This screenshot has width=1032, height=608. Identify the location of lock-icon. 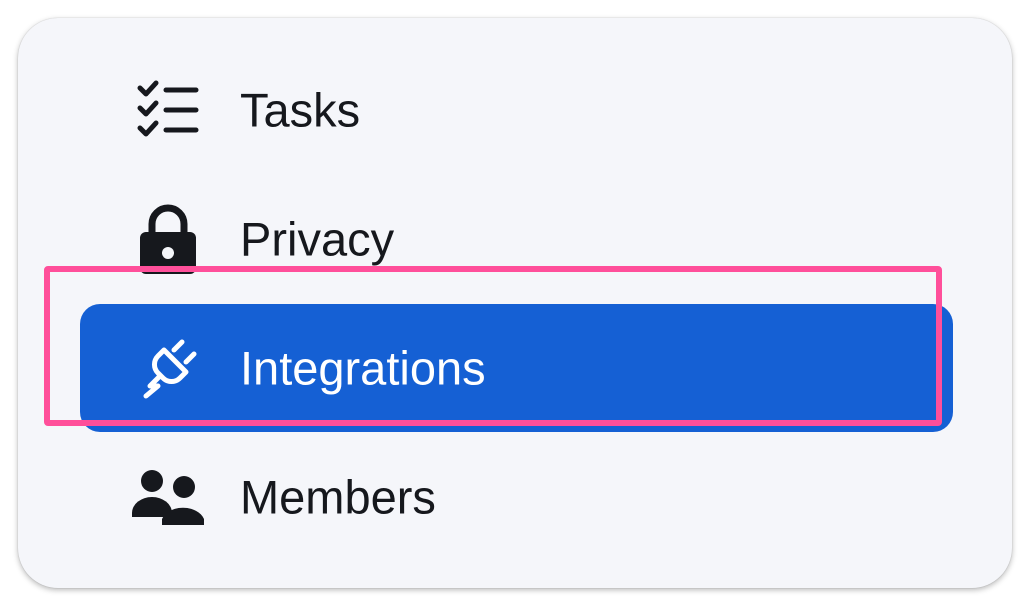
(168, 239).